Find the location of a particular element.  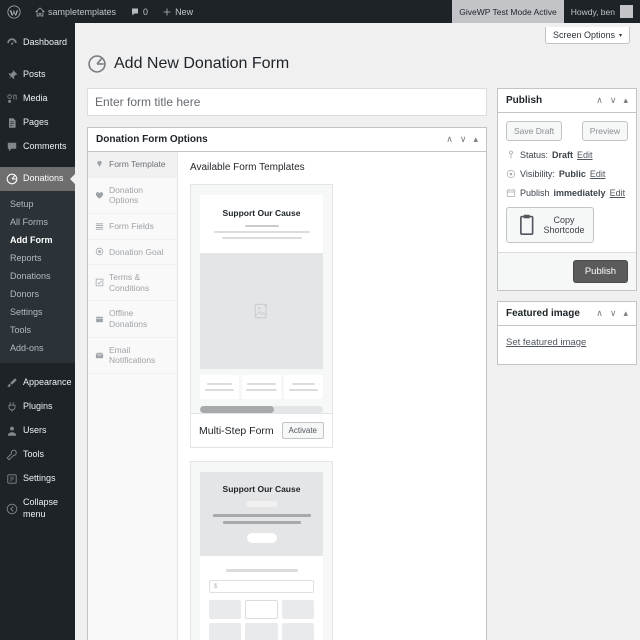

featured-image-box: Featured image ∧ ∨ ▴ Set featured image is located at coordinates (567, 332).